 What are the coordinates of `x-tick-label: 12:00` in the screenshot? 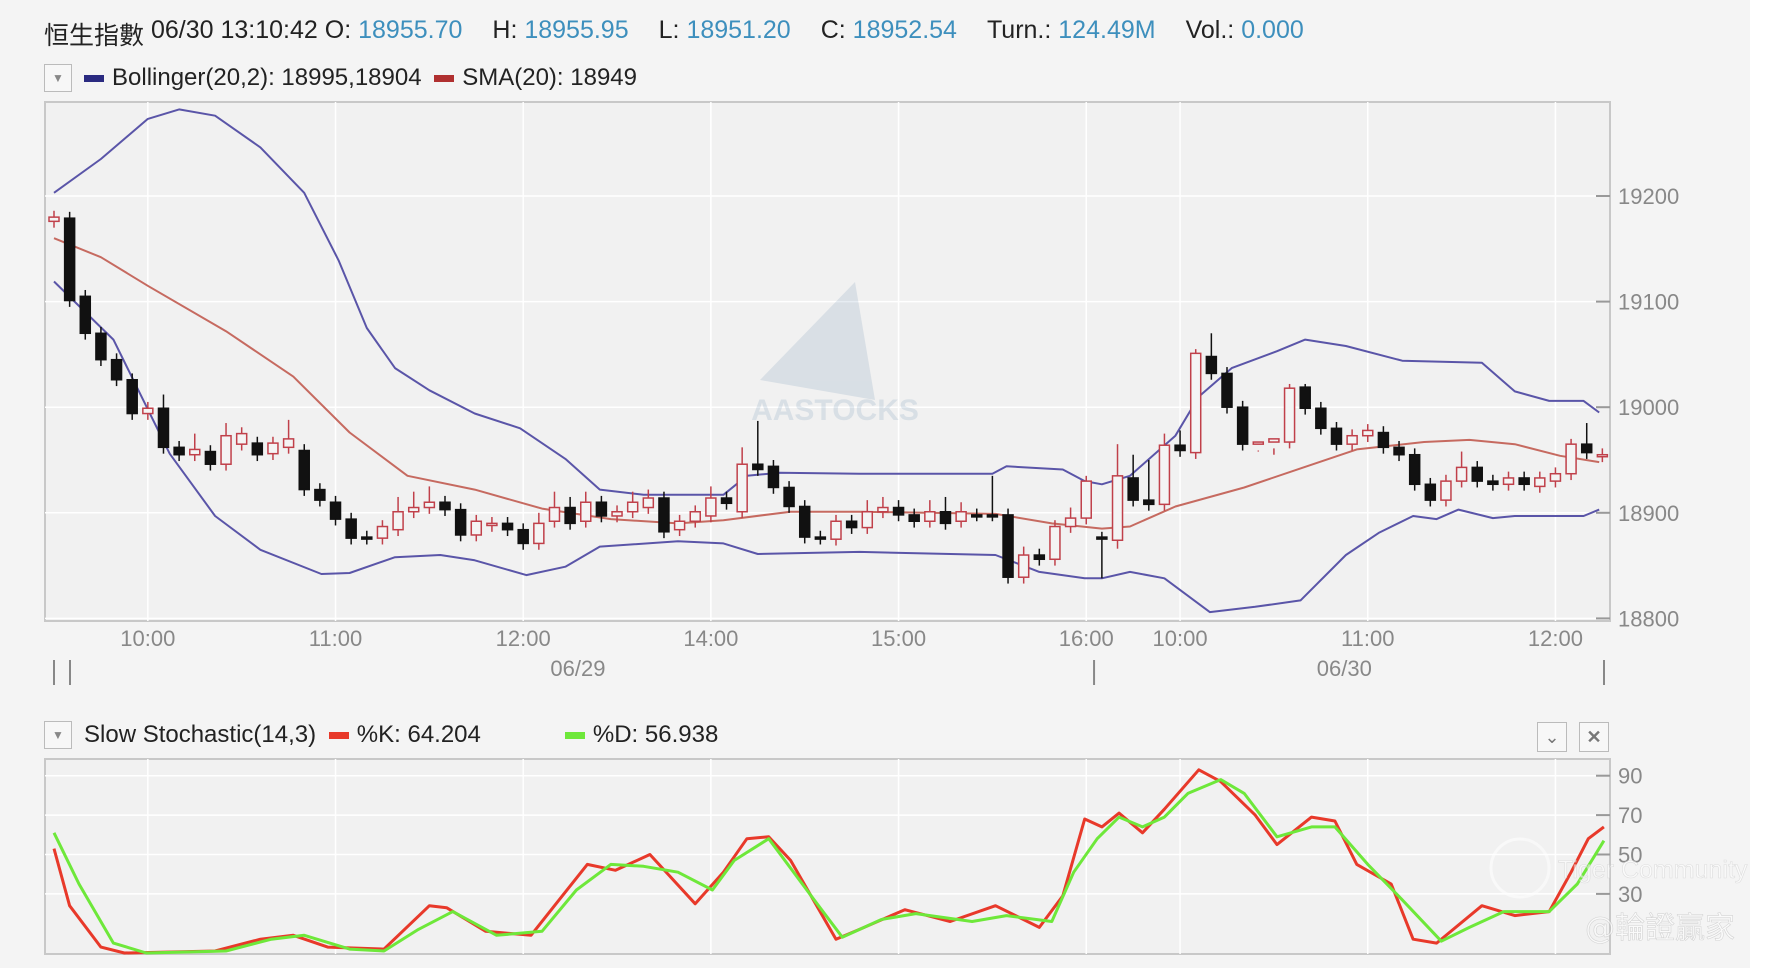 It's located at (1555, 638).